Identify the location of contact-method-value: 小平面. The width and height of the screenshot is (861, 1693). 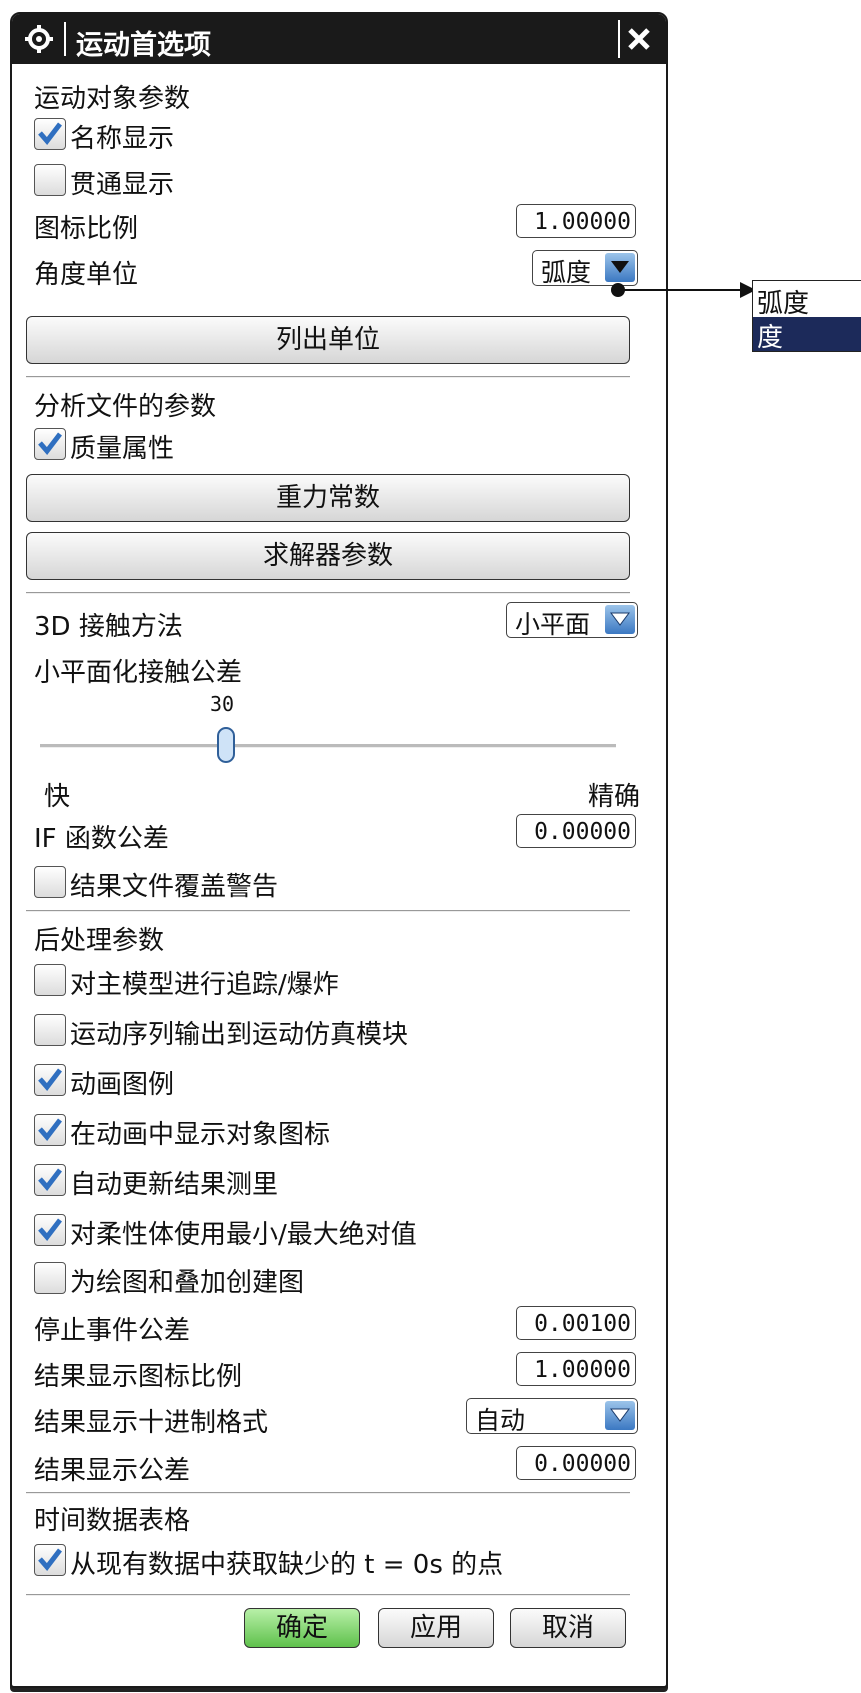
(553, 624).